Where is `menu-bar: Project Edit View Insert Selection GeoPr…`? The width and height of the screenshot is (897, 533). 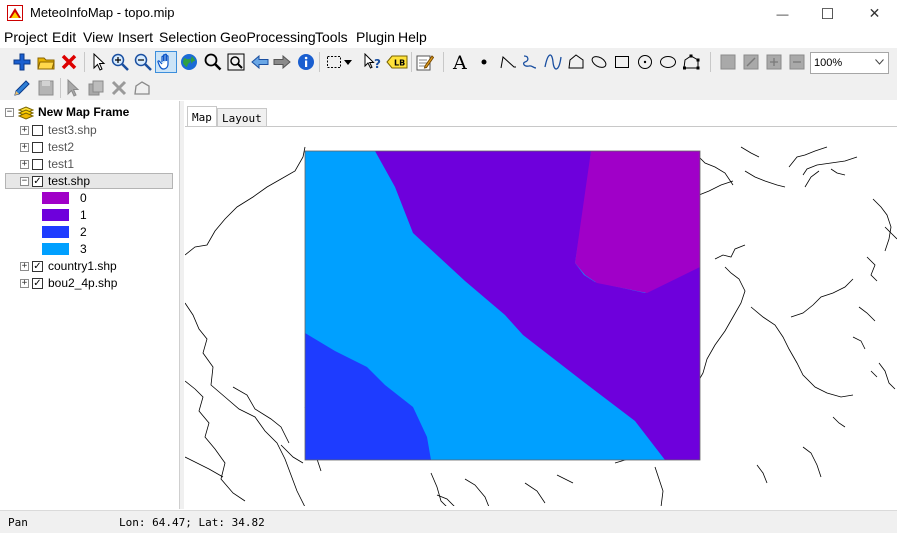
menu-bar: Project Edit View Insert Selection GeoPr… is located at coordinates (448, 37).